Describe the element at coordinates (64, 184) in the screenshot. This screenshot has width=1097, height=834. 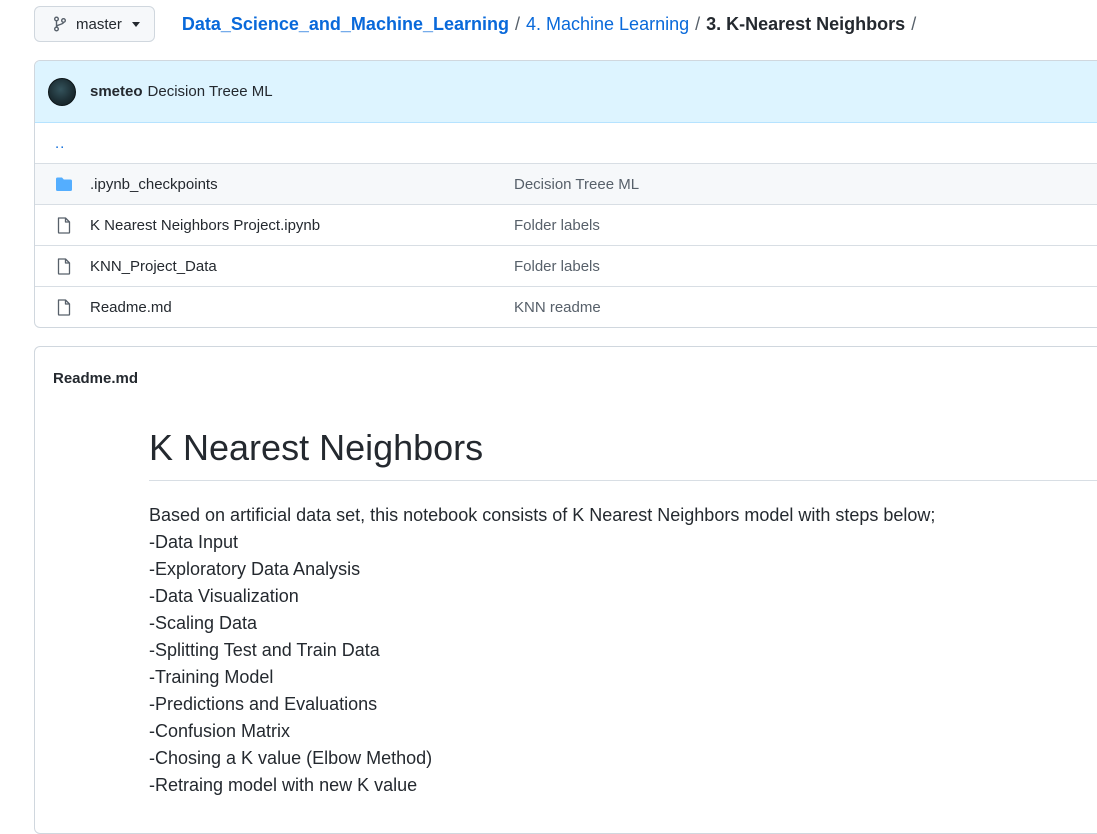
I see `folder-icon` at that location.